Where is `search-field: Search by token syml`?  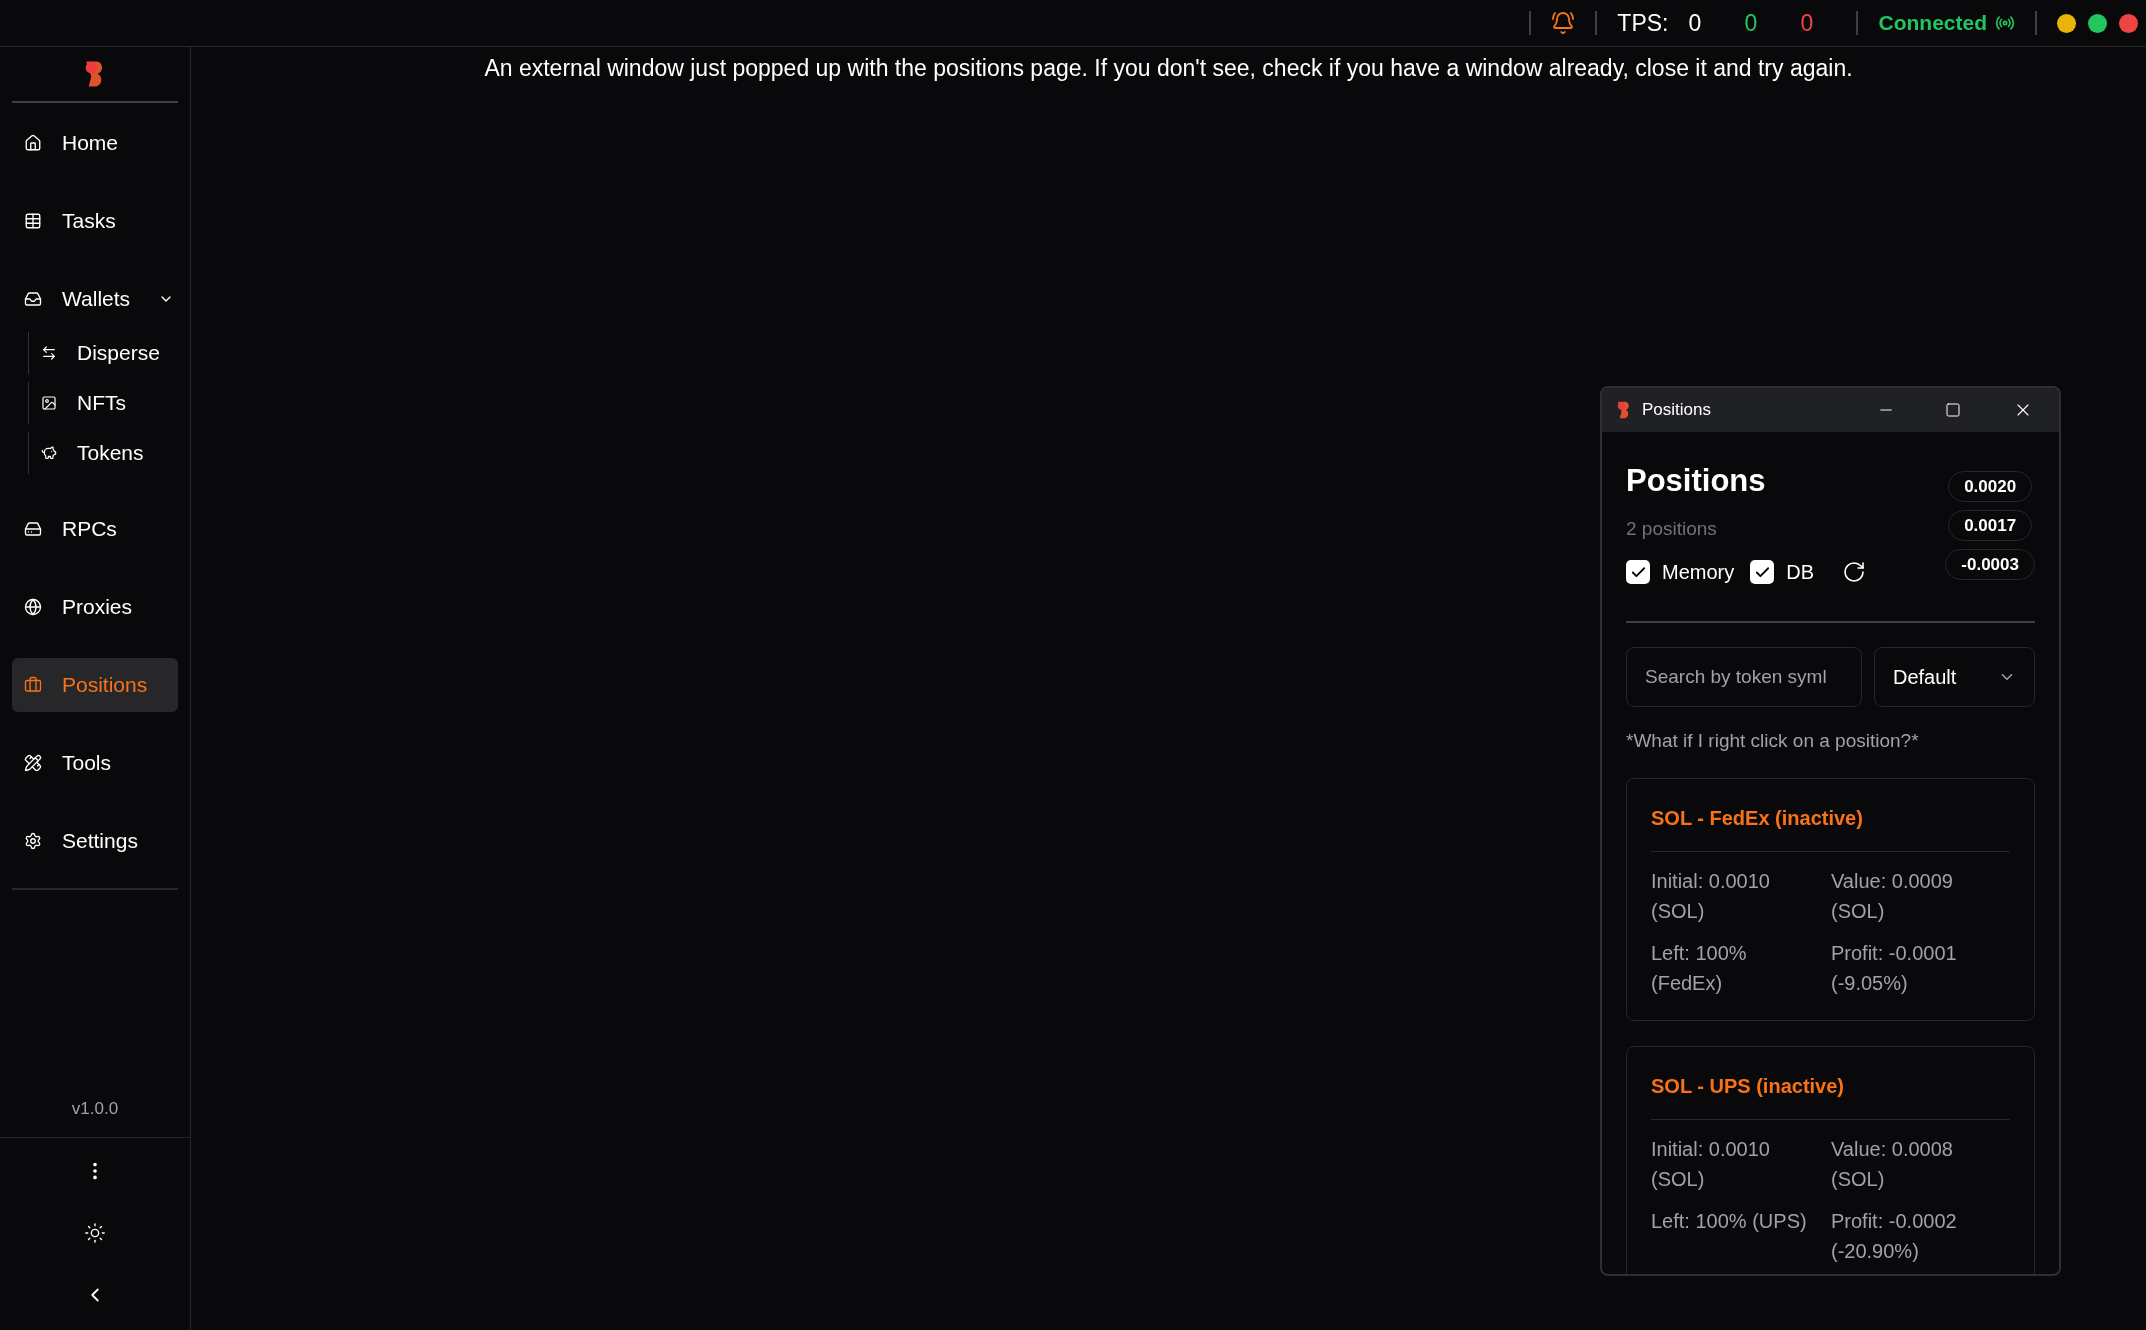 search-field: Search by token syml is located at coordinates (1744, 677).